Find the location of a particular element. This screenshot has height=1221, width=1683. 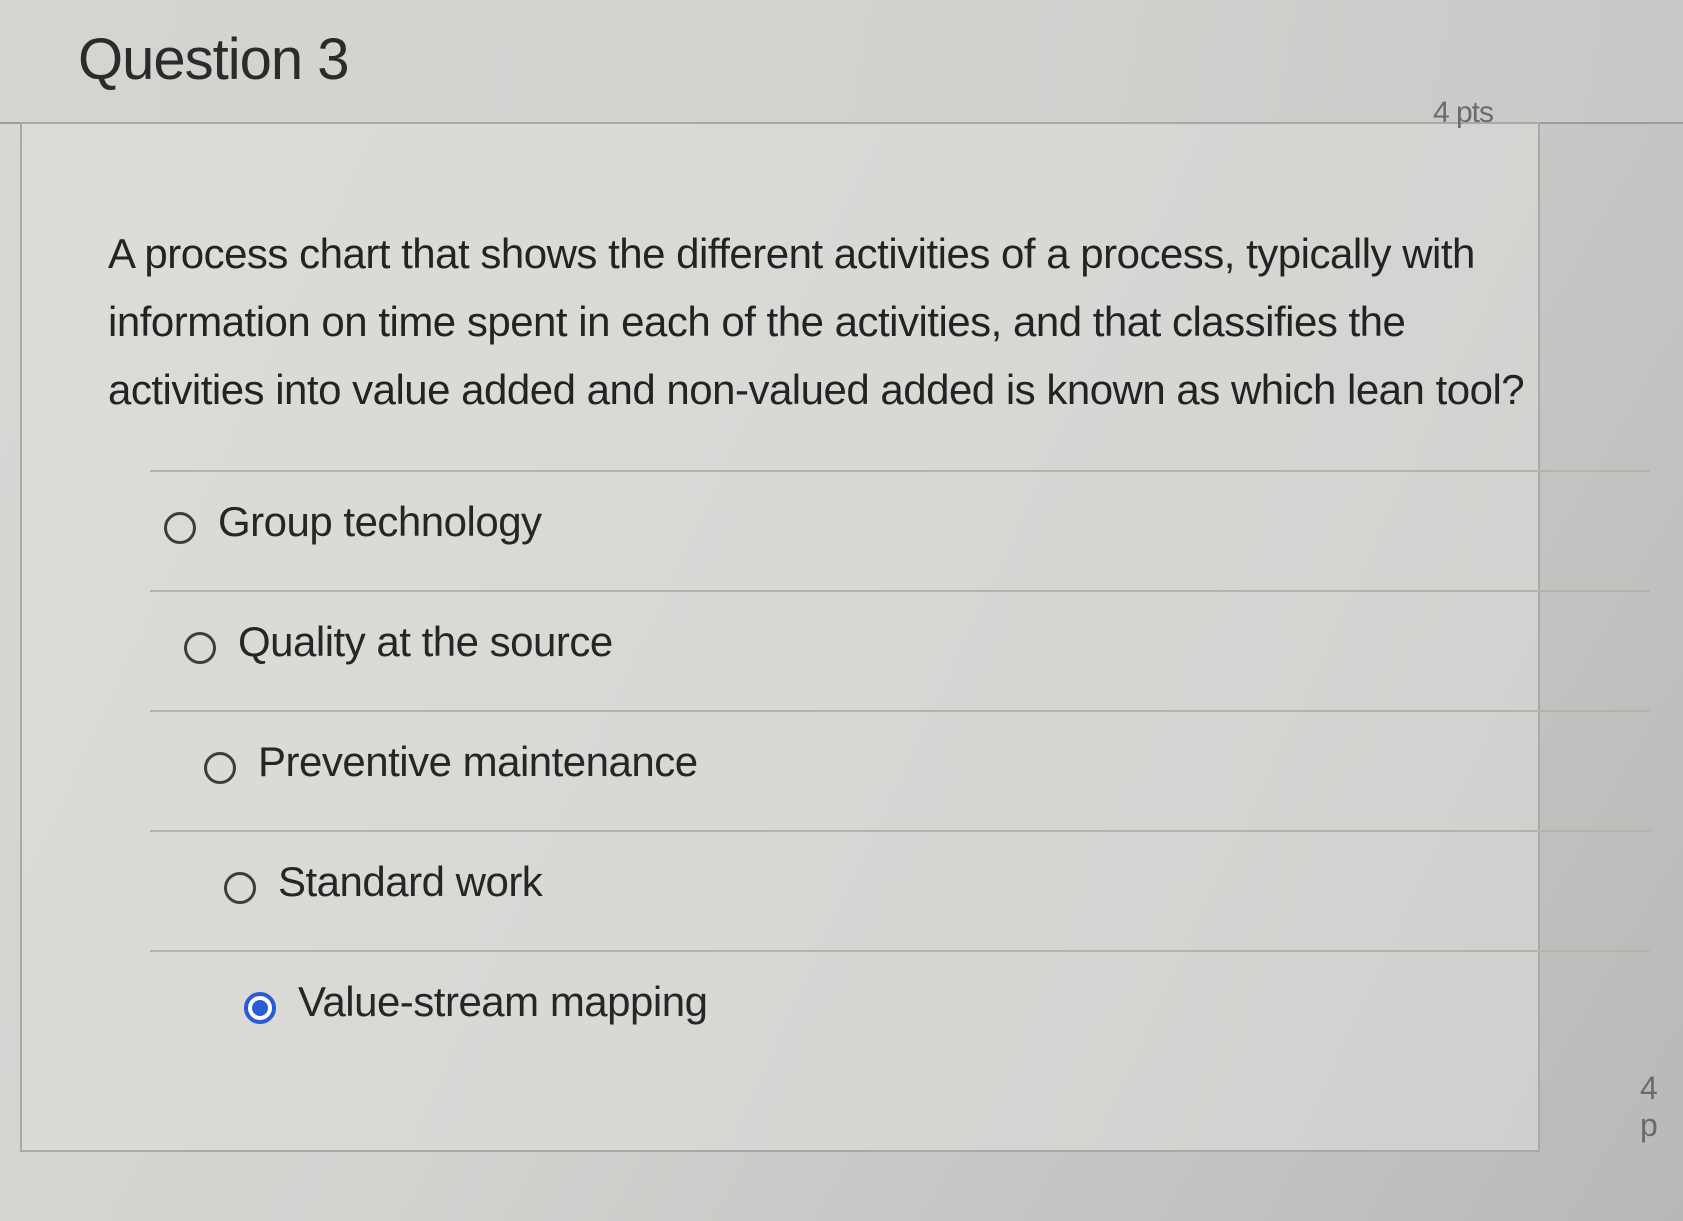

question-title: Question 3 is located at coordinates (214, 59).